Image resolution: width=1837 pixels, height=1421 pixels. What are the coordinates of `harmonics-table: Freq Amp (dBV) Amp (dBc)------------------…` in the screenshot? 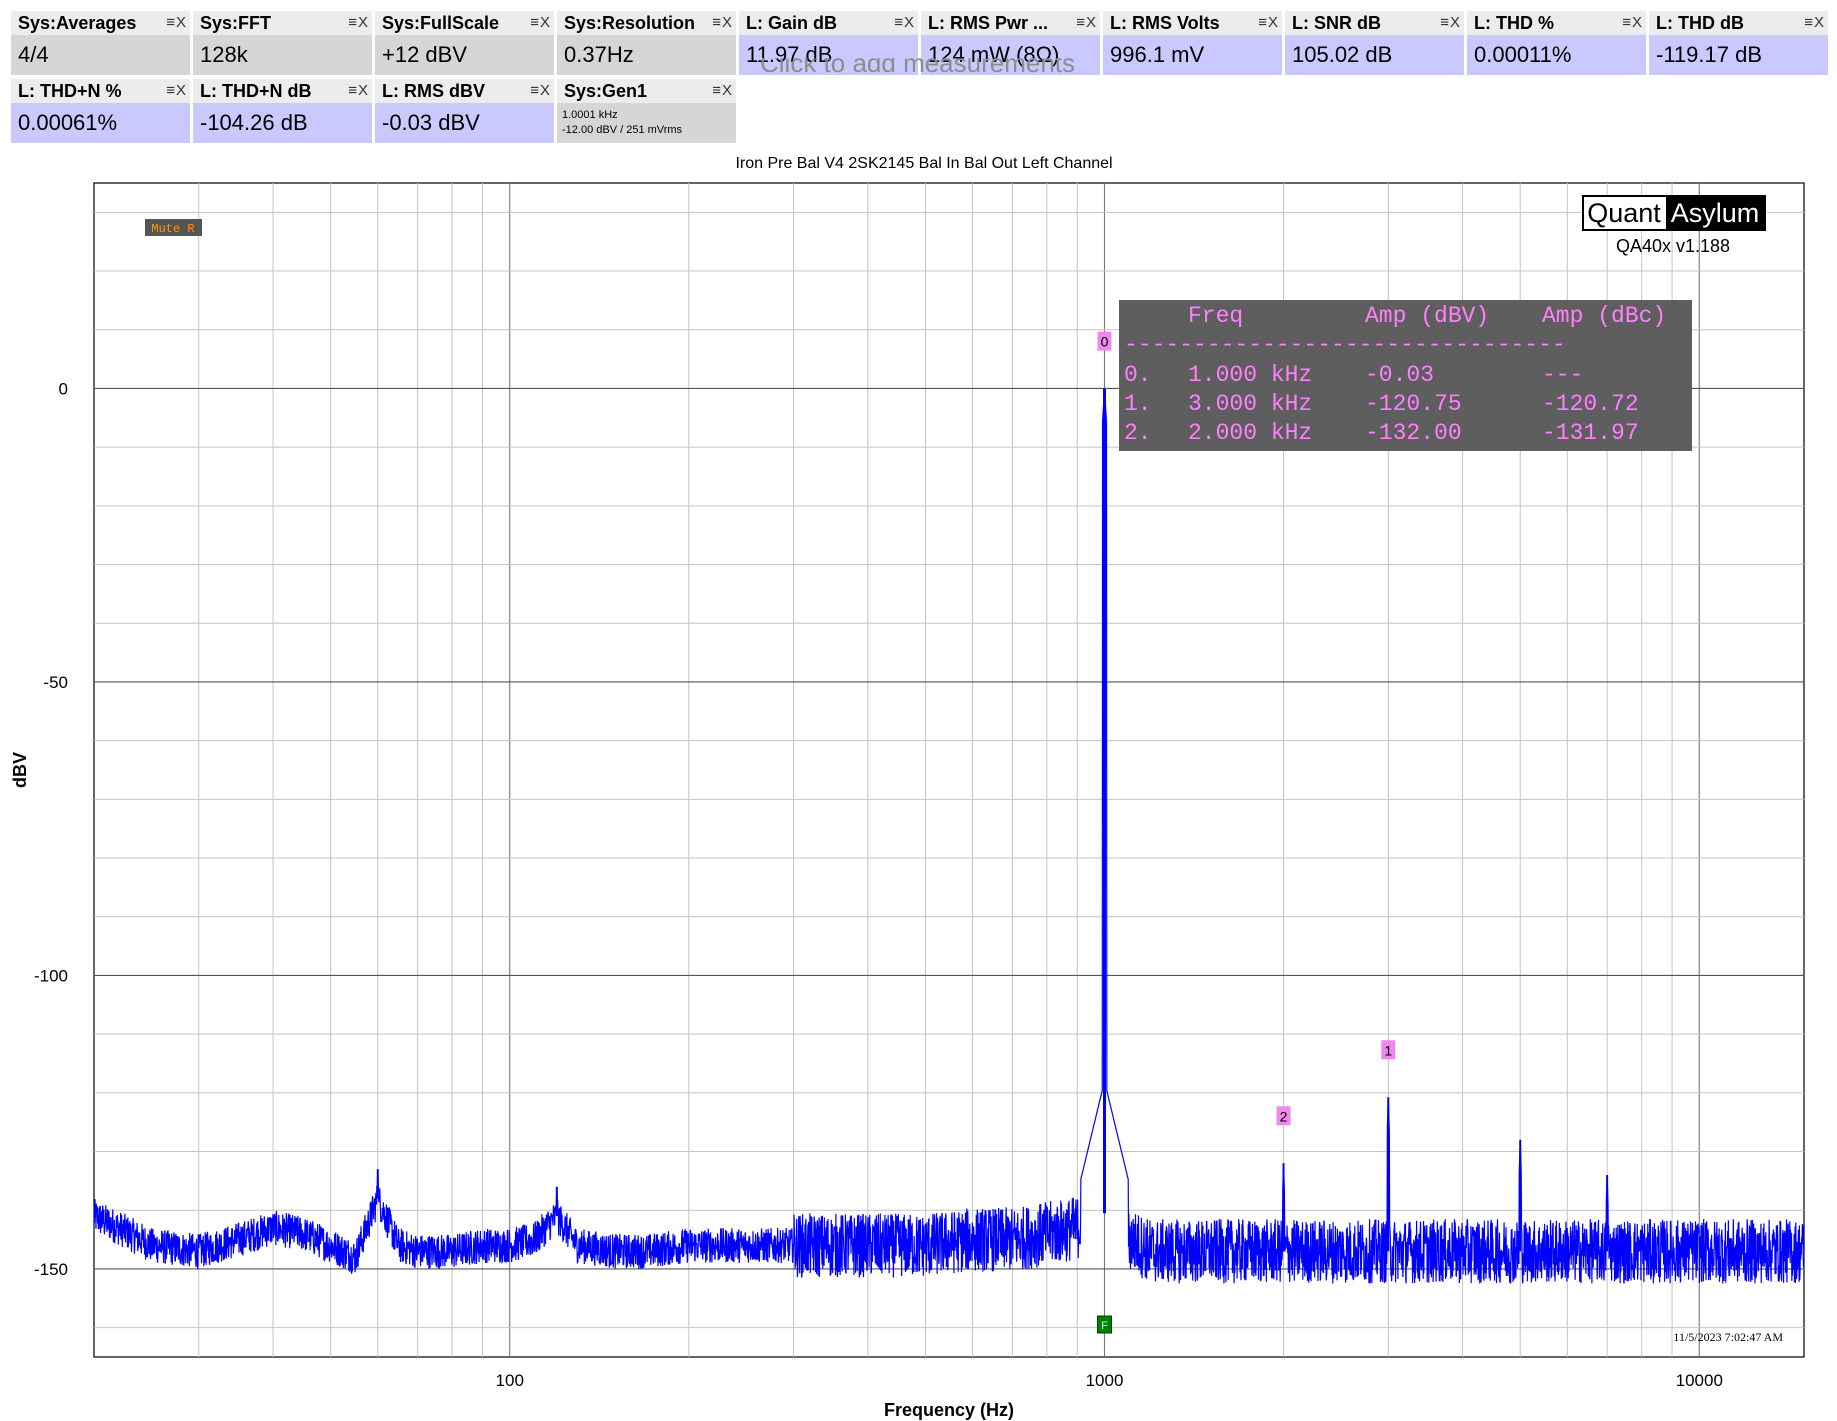 It's located at (1405, 375).